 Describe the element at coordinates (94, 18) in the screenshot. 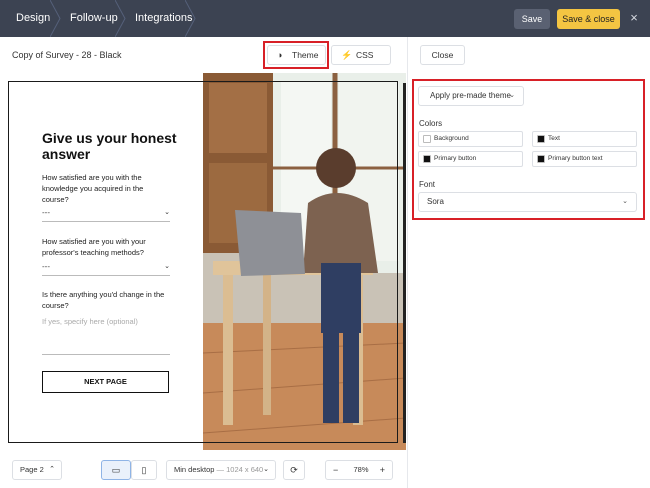

I see `tab-follow-up: Follow-up` at that location.